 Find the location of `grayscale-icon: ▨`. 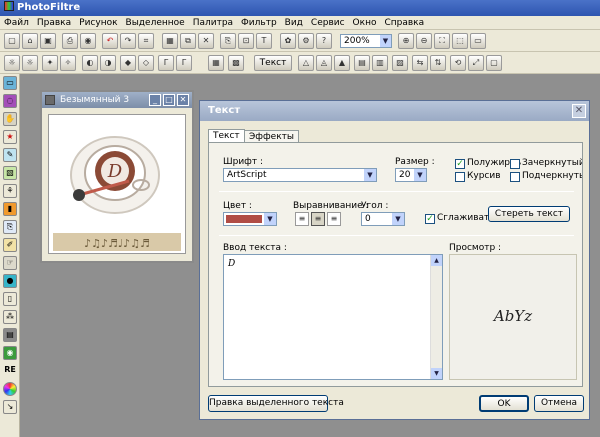

grayscale-icon: ▨ is located at coordinates (400, 63).